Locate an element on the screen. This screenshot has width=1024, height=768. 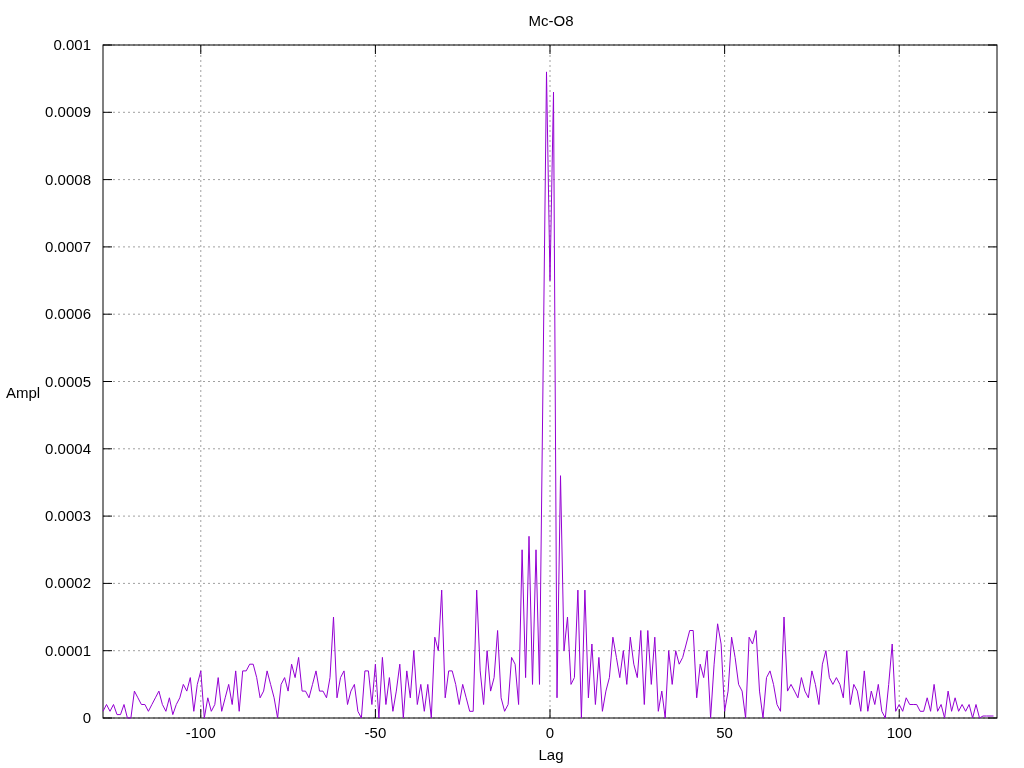
x-tick-label: 100 is located at coordinates (899, 732).